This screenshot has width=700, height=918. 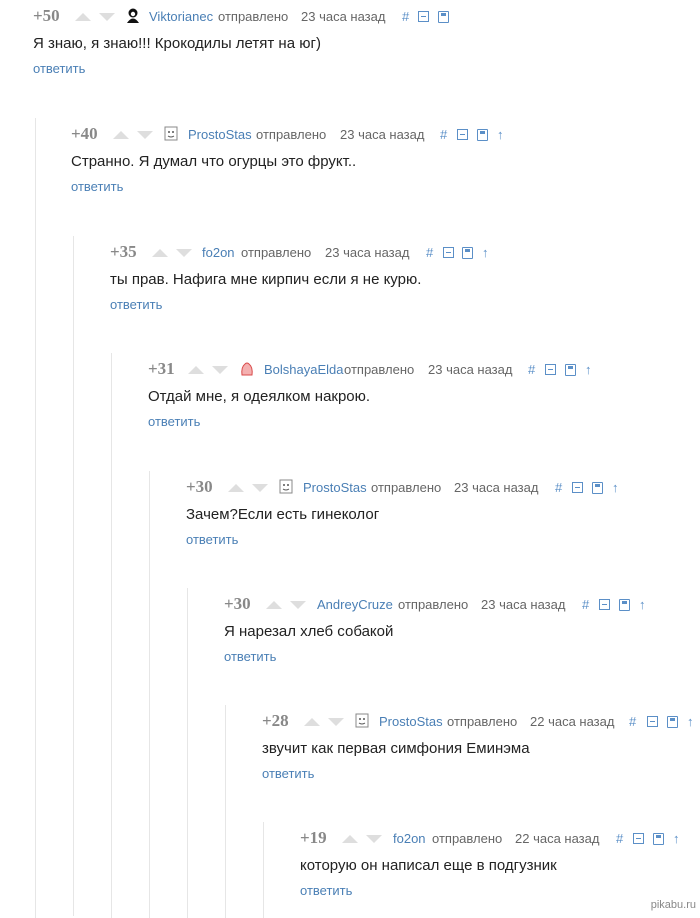 What do you see at coordinates (286, 486) in the screenshot?
I see `face-icon` at bounding box center [286, 486].